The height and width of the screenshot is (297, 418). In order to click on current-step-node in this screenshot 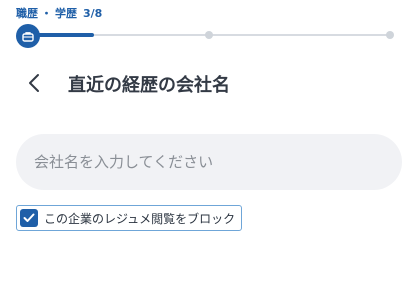, I will do `click(28, 36)`.